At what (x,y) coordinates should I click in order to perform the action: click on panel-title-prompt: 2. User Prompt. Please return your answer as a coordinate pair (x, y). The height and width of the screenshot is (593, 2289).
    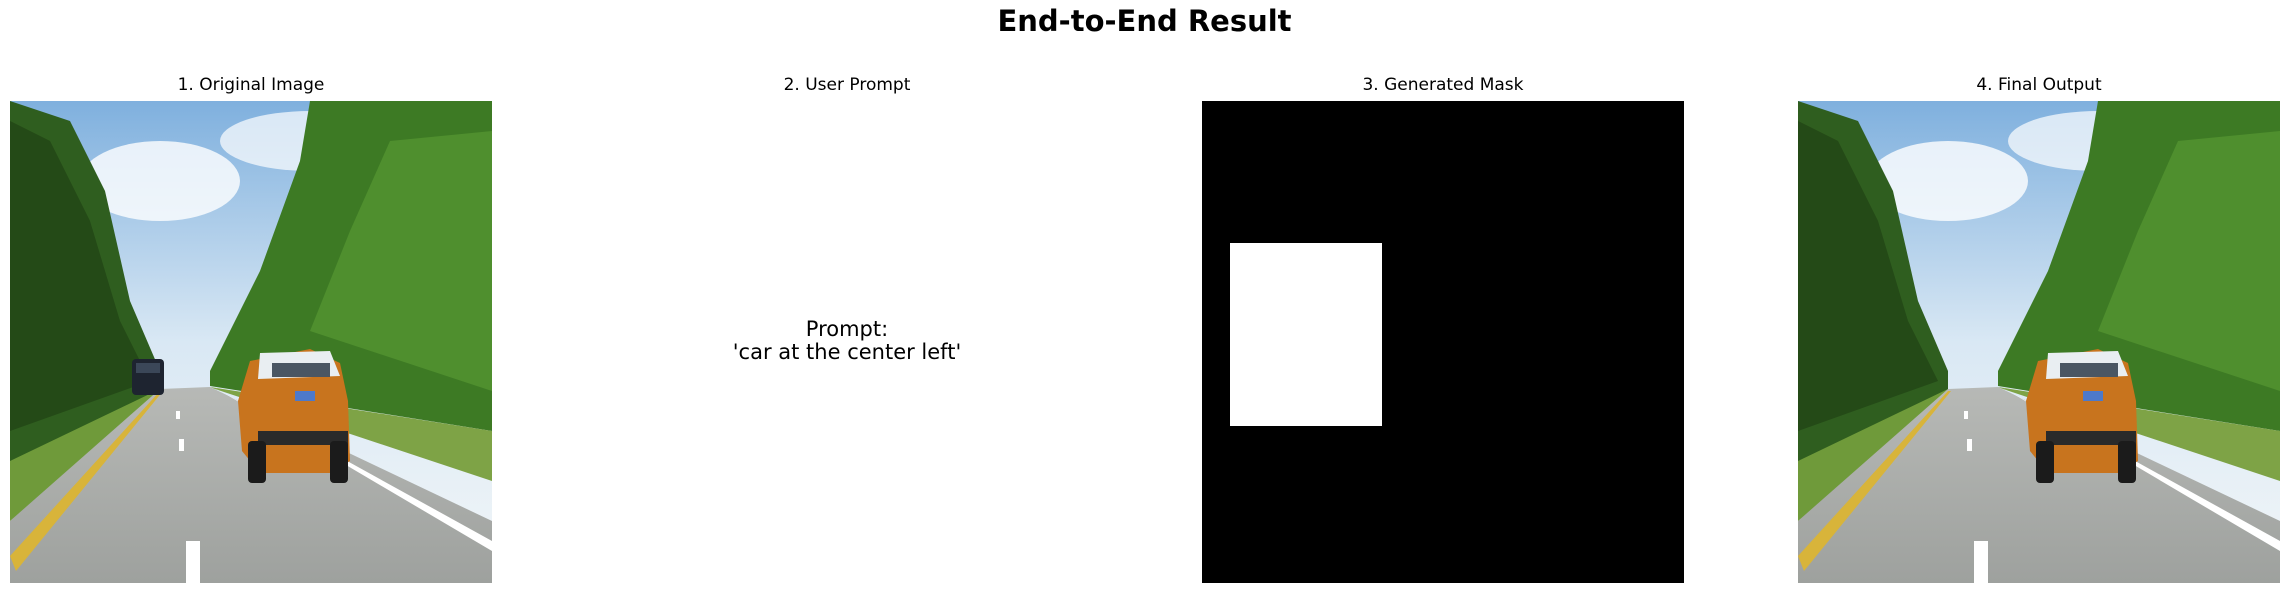
    Looking at the image, I should click on (847, 85).